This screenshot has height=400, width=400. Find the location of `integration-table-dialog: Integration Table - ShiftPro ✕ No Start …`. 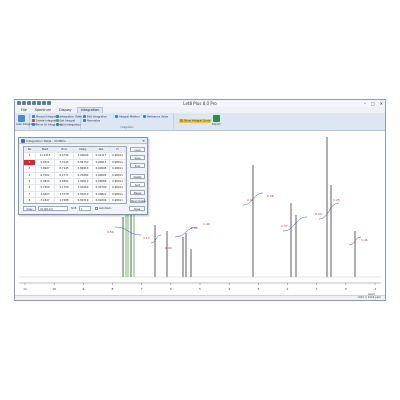

integration-table-dialog: Integration Table - ShiftPro ✕ No Start … is located at coordinates (83, 176).